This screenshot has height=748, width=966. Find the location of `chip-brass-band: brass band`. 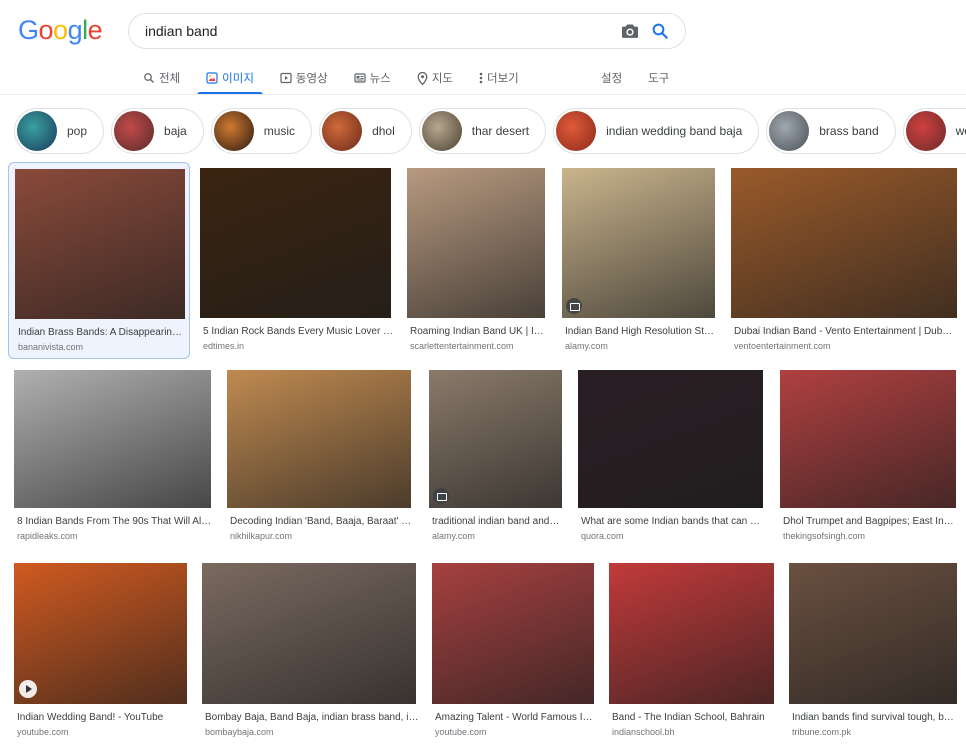

chip-brass-band: brass band is located at coordinates (831, 131).